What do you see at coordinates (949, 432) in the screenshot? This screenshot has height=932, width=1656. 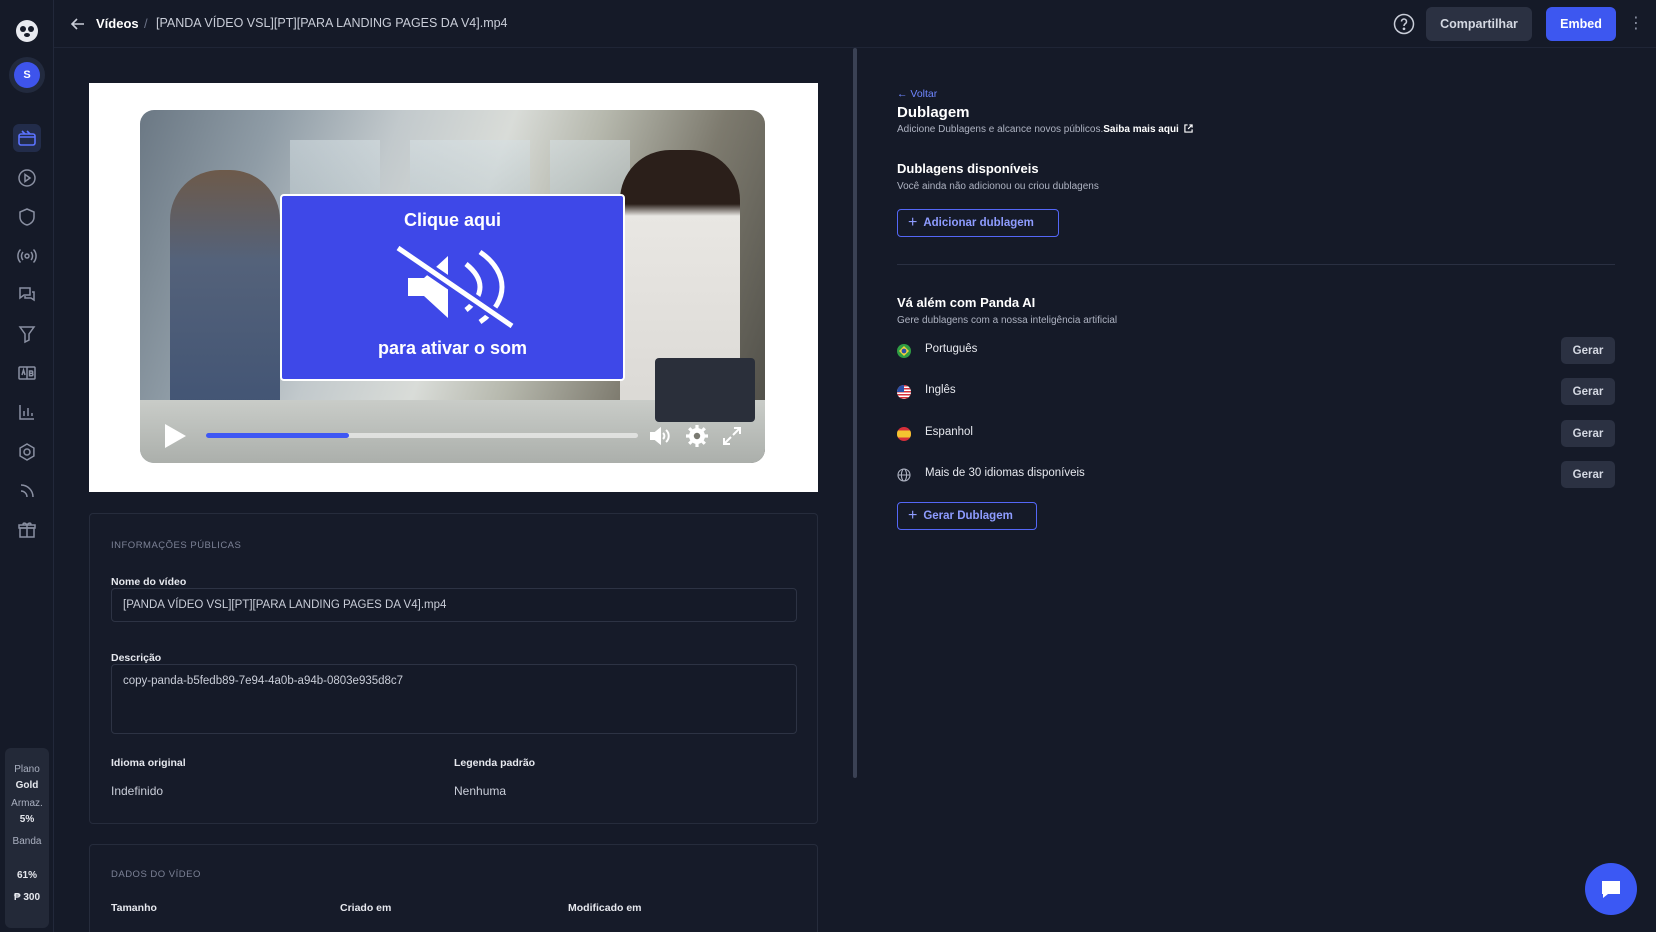 I see `language-name: Espanhol` at bounding box center [949, 432].